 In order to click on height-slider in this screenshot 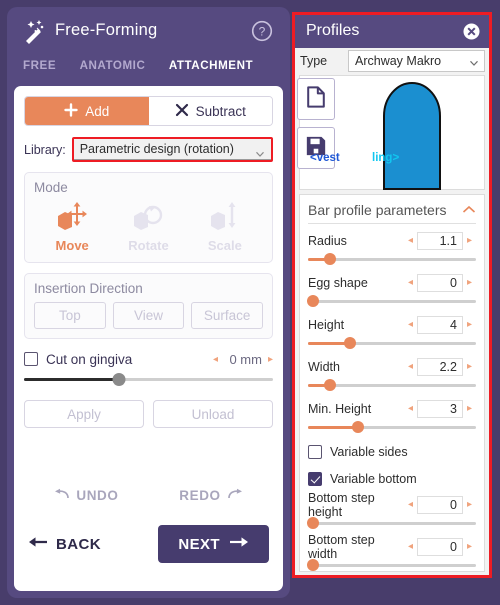, I will do `click(392, 343)`.